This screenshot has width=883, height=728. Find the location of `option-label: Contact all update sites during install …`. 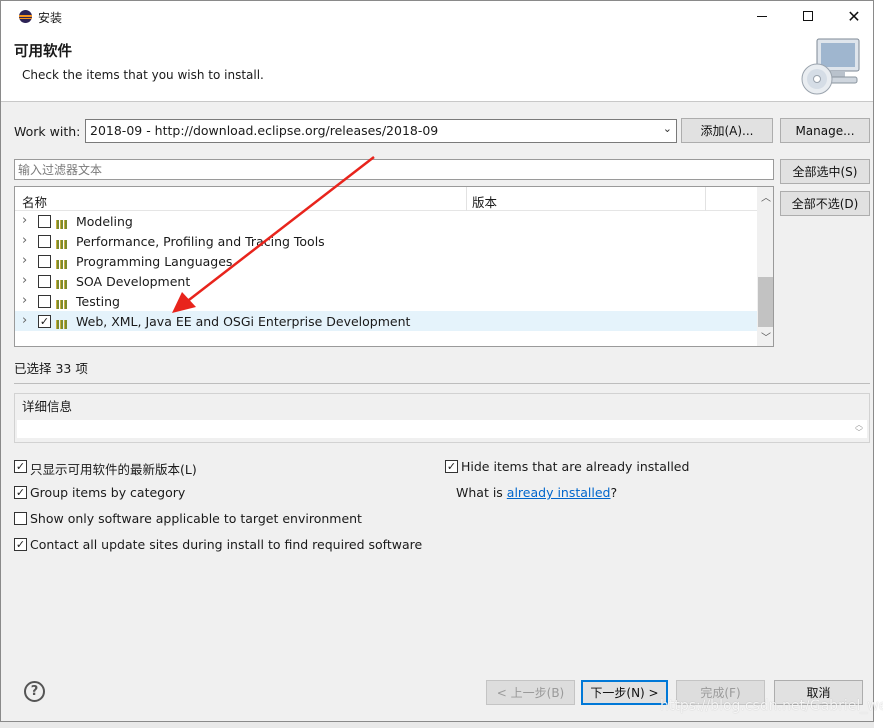

option-label: Contact all update sites during install … is located at coordinates (226, 544).